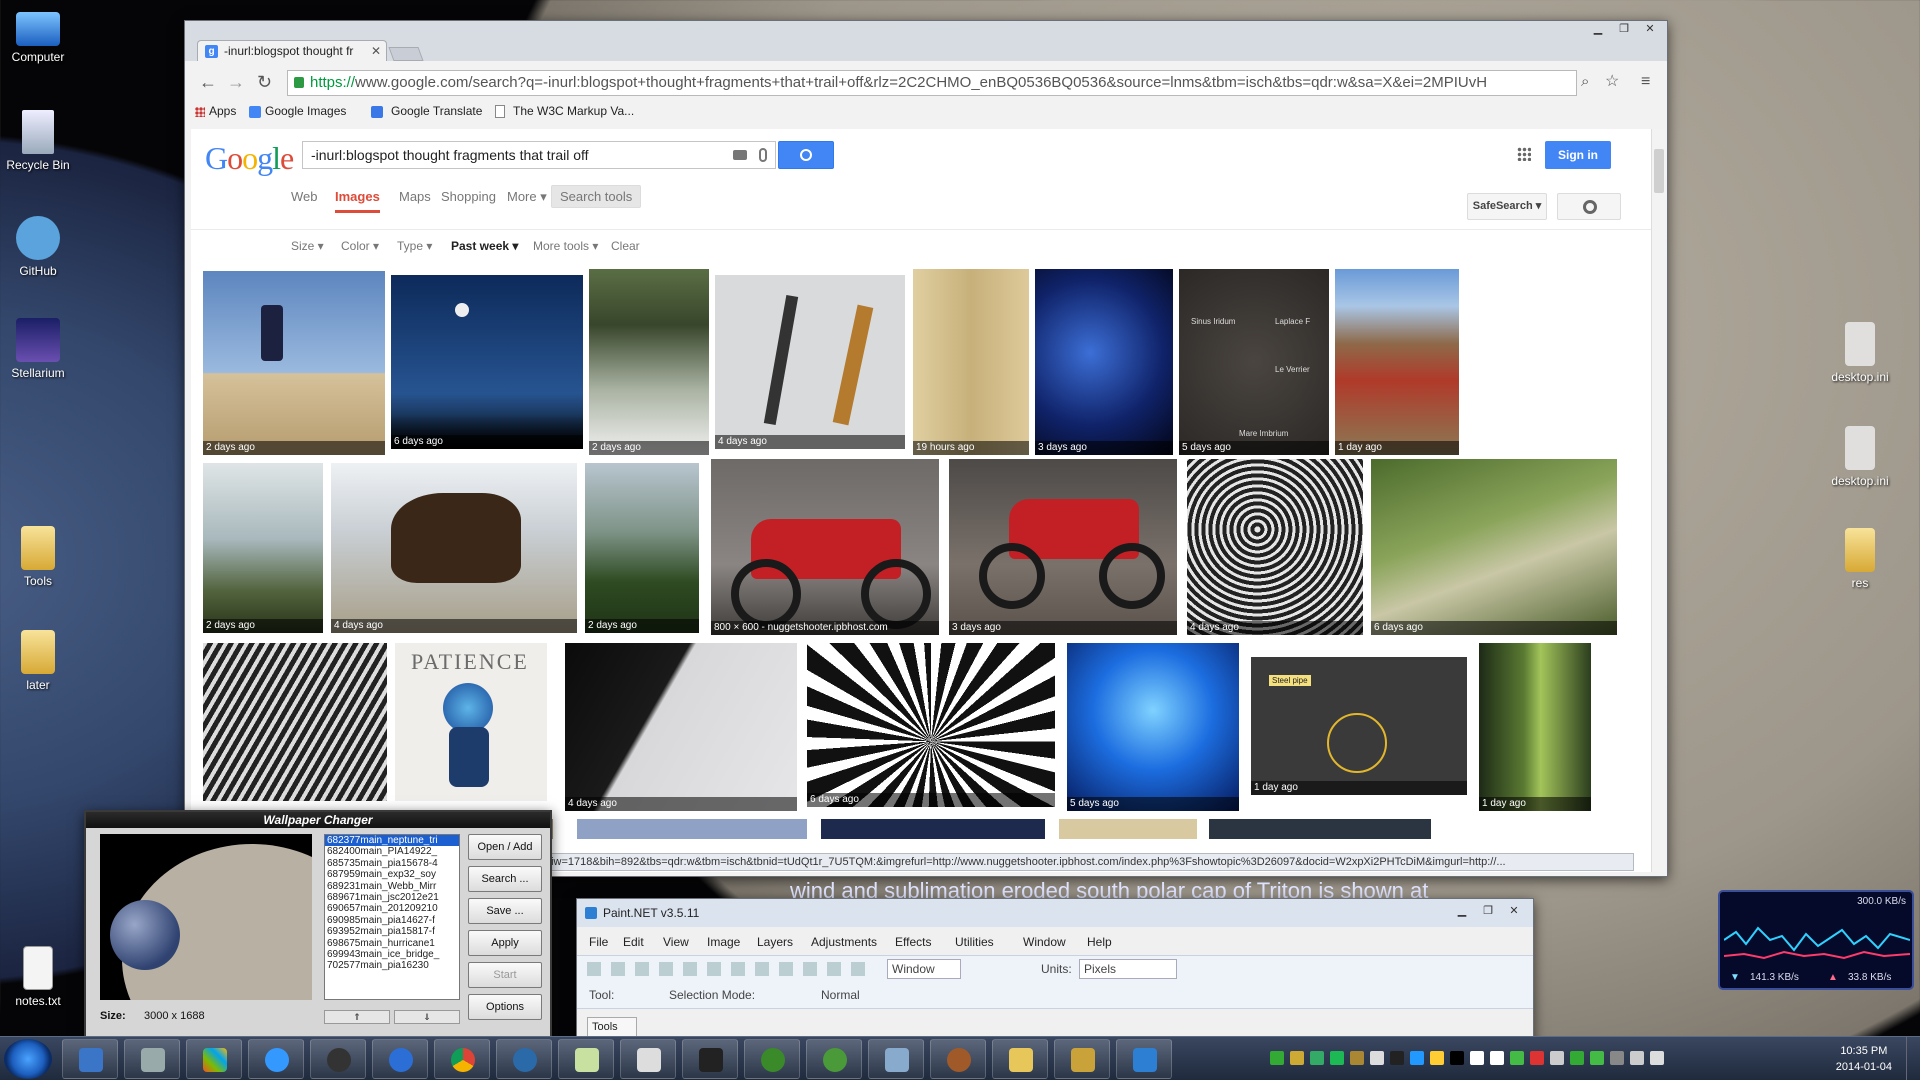  Describe the element at coordinates (1507, 206) in the screenshot. I see `safesearch-dropdown: SafeSearch ▾` at that location.